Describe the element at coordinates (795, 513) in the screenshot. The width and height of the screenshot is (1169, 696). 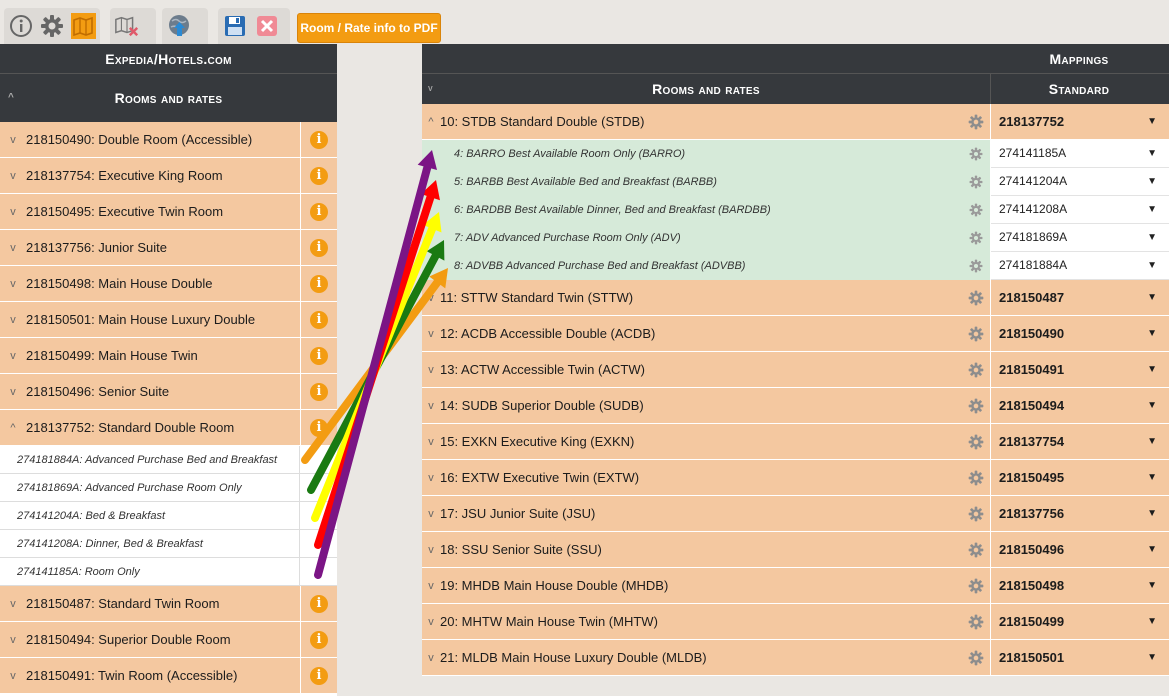
I see `mapping-room-row: v 17: JSU Junior Suite (JSU) 218137756 ▼` at that location.